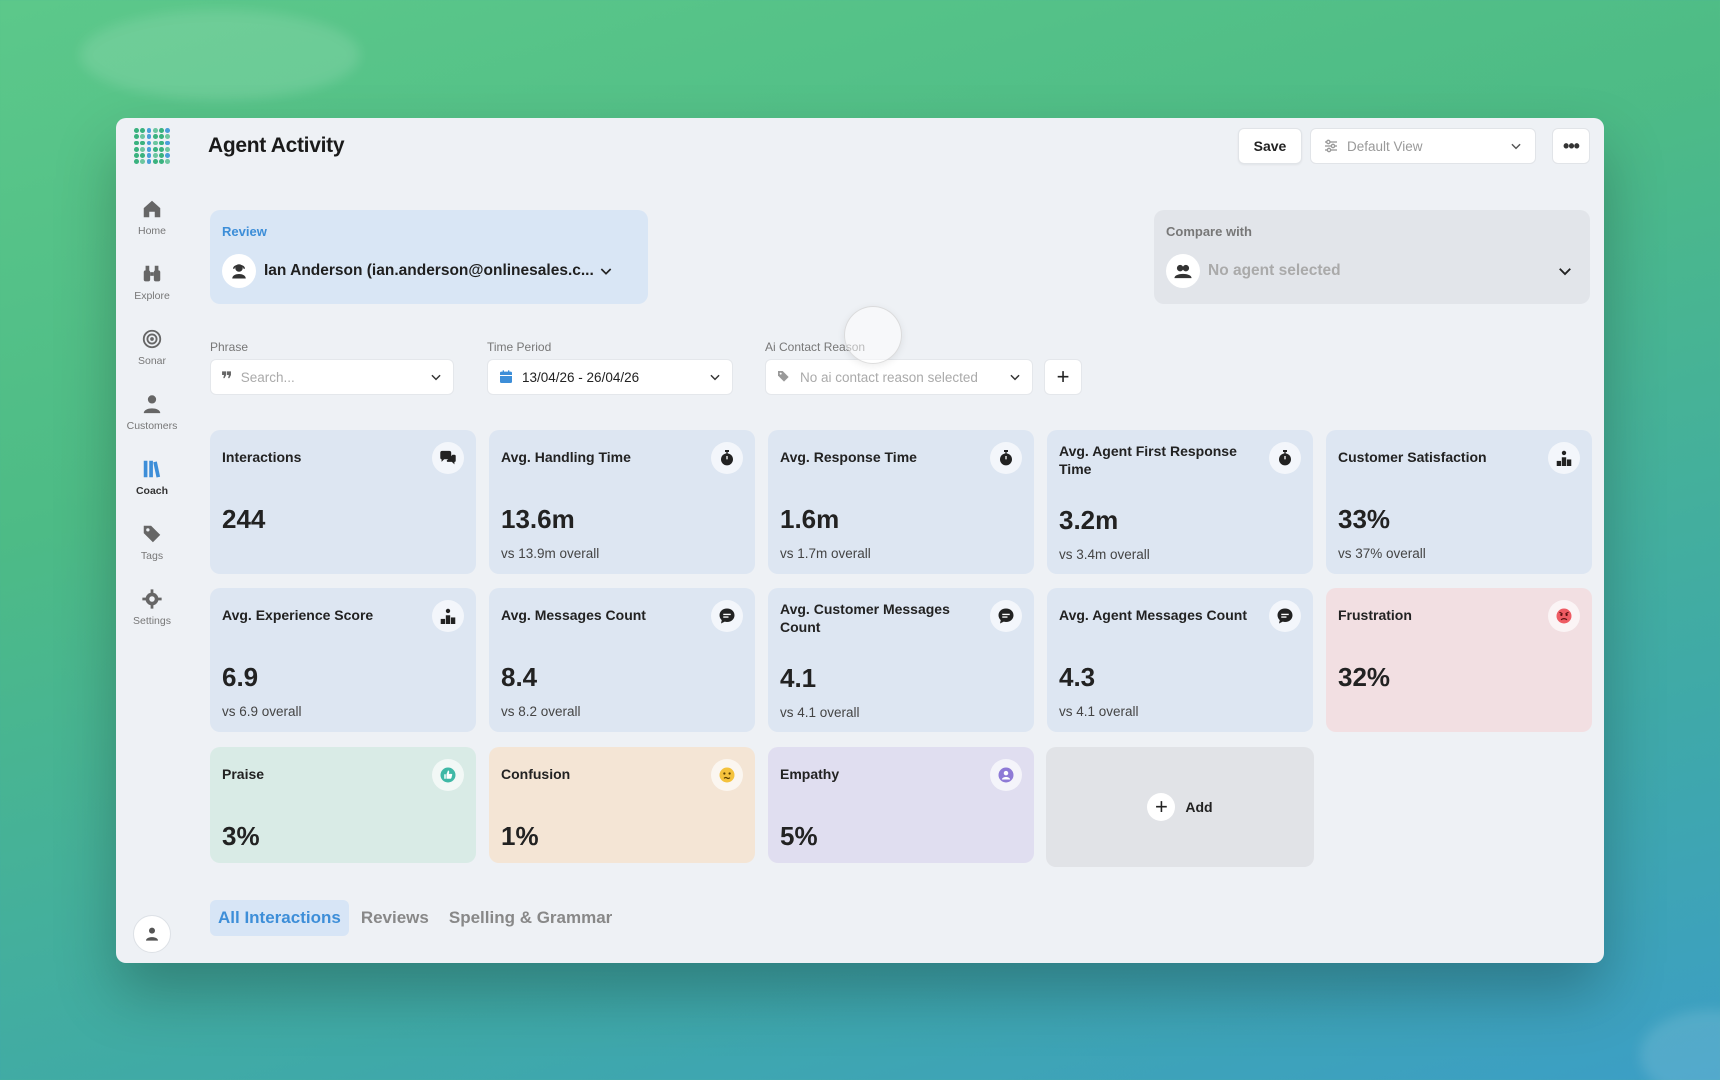 This screenshot has height=1080, width=1720. What do you see at coordinates (1459, 502) in the screenshot?
I see `metric-card-customer-satisfaction: Customer Satisfaction 33% vs 37% overall` at bounding box center [1459, 502].